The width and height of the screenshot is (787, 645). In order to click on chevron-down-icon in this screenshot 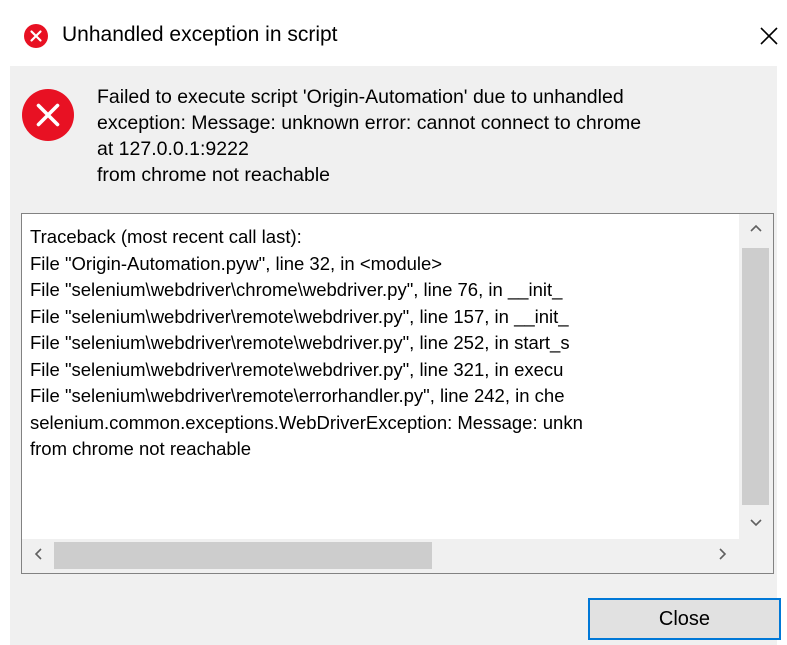, I will do `click(756, 524)`.